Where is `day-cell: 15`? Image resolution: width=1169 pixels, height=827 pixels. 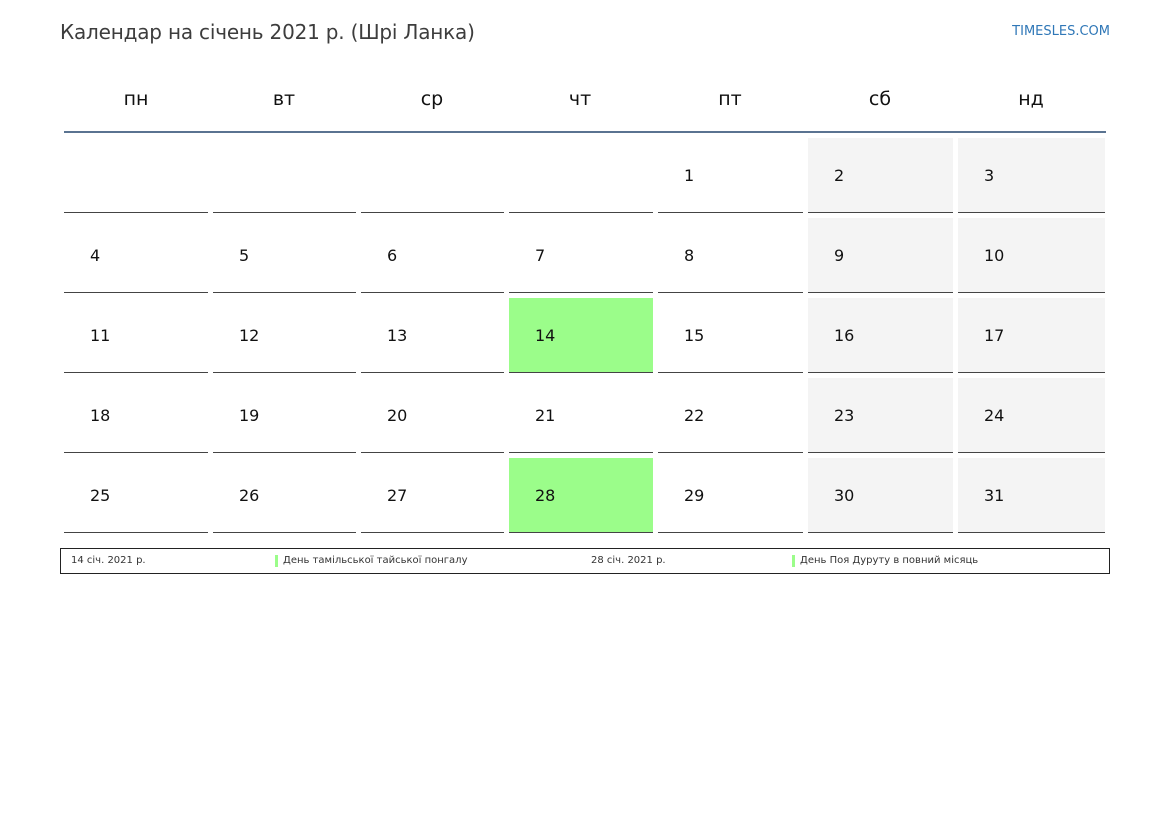 day-cell: 15 is located at coordinates (730, 335).